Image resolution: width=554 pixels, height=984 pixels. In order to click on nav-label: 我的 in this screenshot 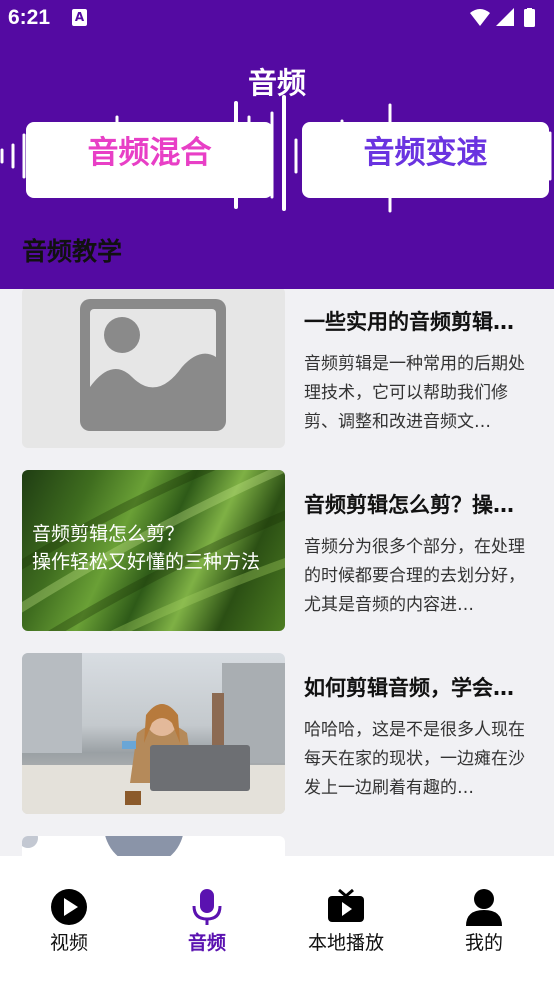, I will do `click(483, 943)`.